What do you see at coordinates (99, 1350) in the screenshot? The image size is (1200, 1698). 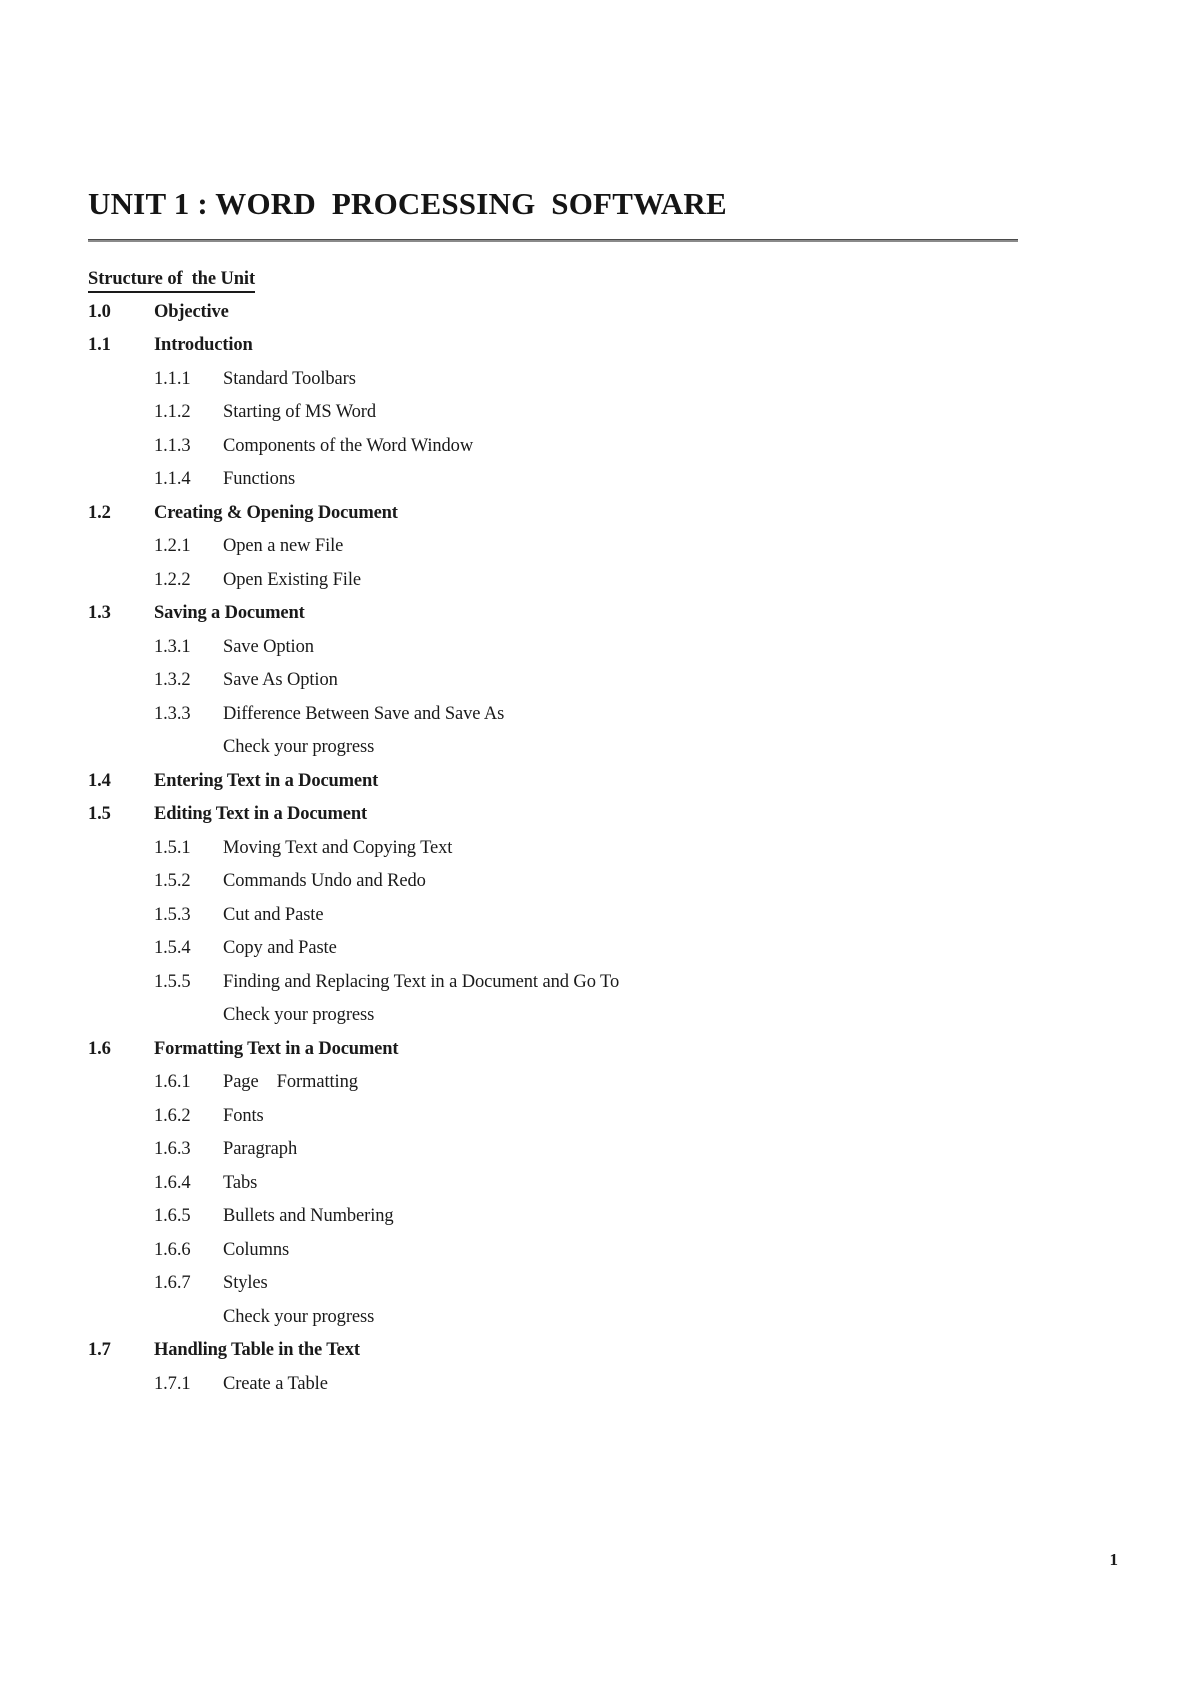 I see `toc-item-number: 1.7` at bounding box center [99, 1350].